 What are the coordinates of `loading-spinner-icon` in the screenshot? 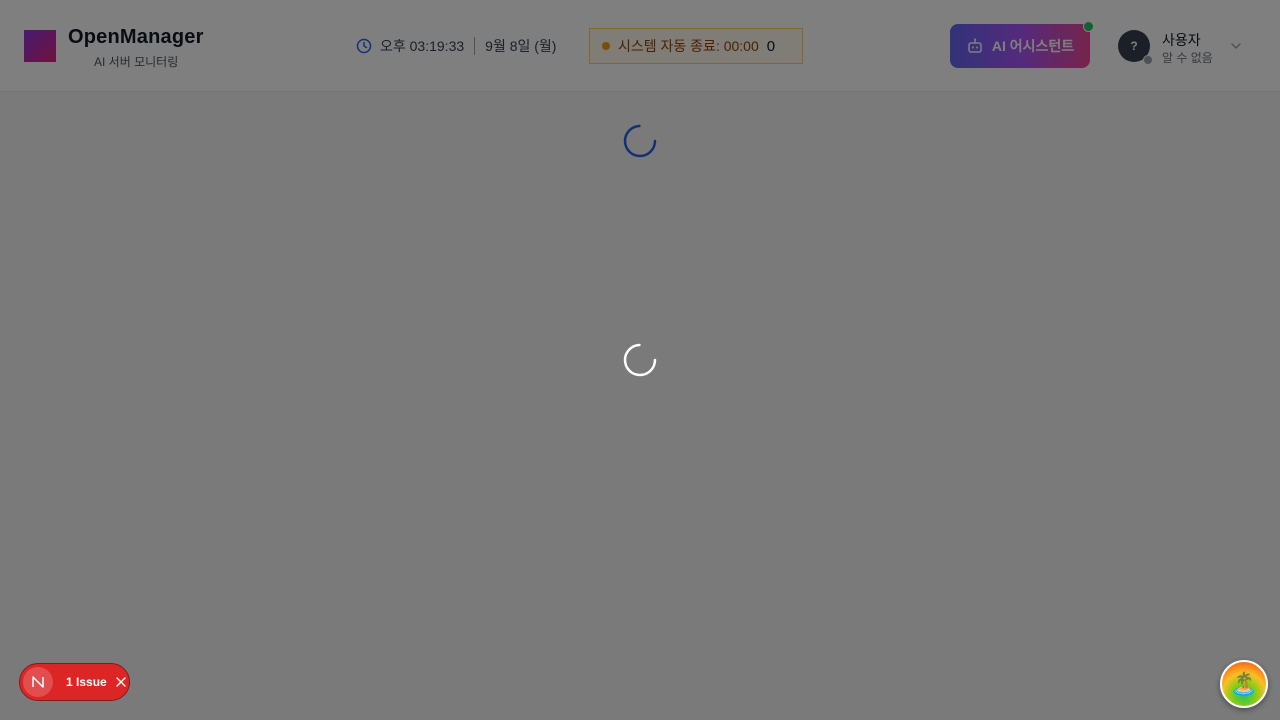 It's located at (640, 360).